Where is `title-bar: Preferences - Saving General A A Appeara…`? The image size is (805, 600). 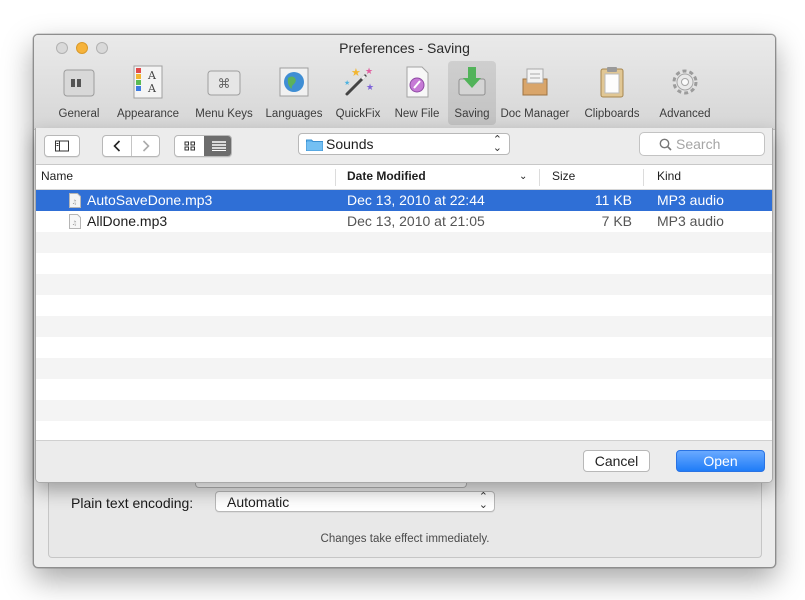 title-bar: Preferences - Saving General A A Appeara… is located at coordinates (404, 82).